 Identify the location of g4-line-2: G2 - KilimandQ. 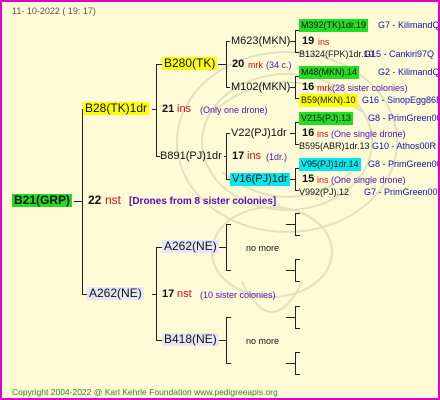
(409, 72).